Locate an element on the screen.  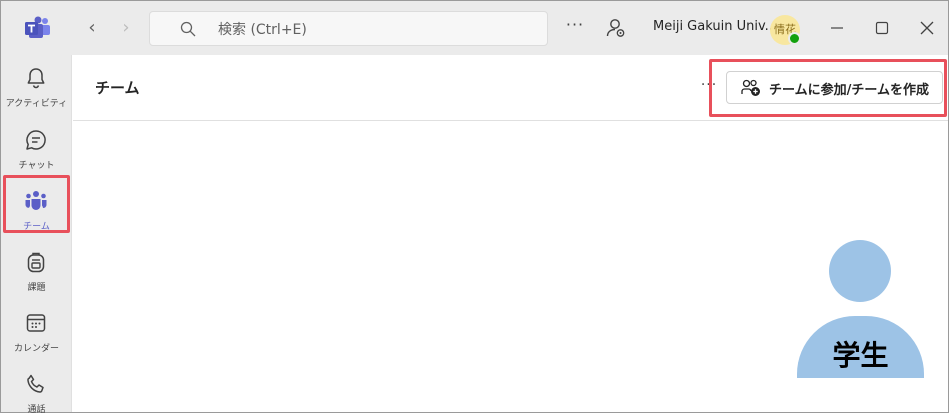
more-options-button: ··· is located at coordinates (575, 27).